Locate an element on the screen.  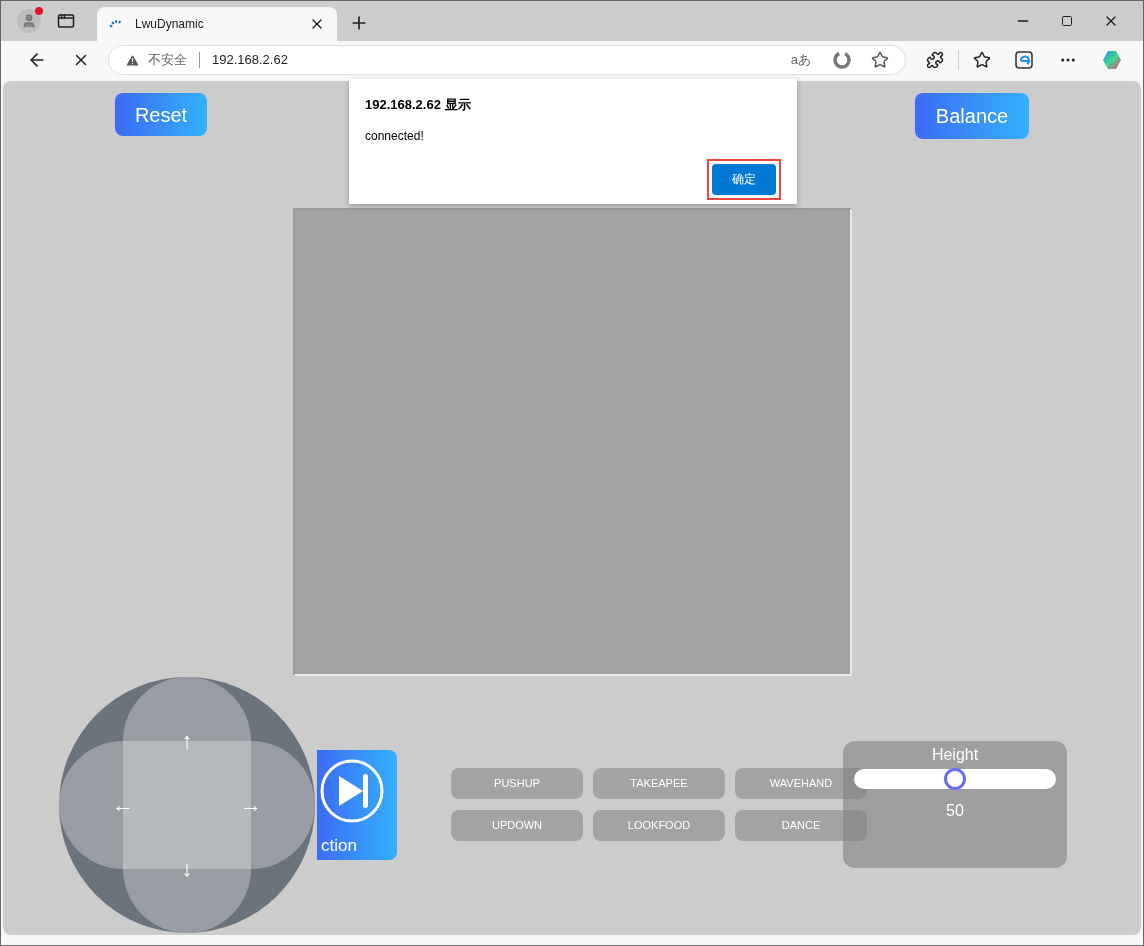
browser-tab: LwuDynamic is located at coordinates (217, 24).